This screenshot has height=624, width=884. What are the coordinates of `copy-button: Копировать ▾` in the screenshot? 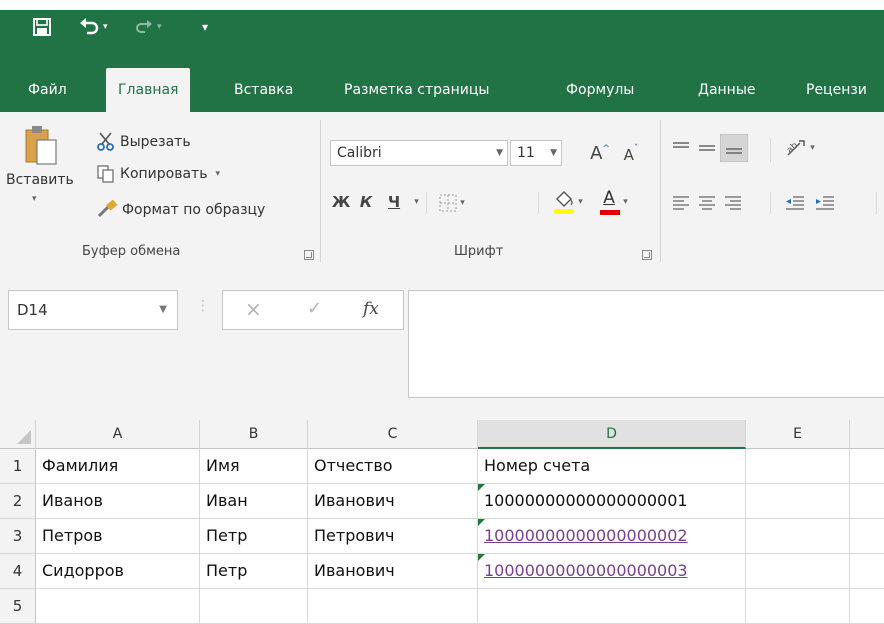 It's located at (158, 174).